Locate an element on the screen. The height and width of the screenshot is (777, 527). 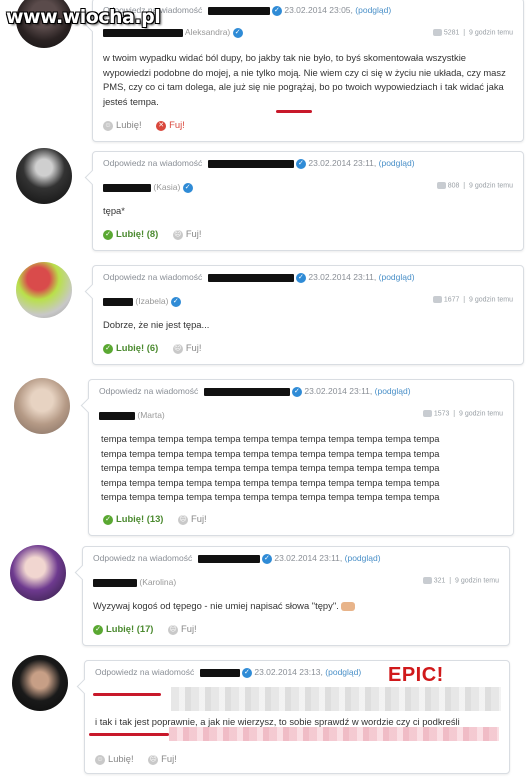
comment-date: 23.02.2014 23:13, is located at coordinates (288, 672).